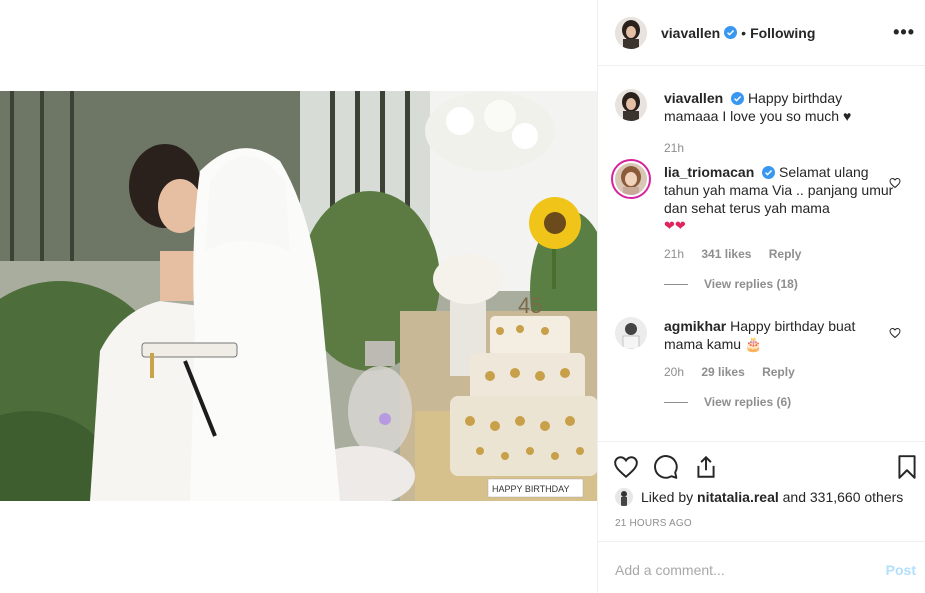 The height and width of the screenshot is (593, 925). I want to click on more-options-icon: •••, so click(904, 32).